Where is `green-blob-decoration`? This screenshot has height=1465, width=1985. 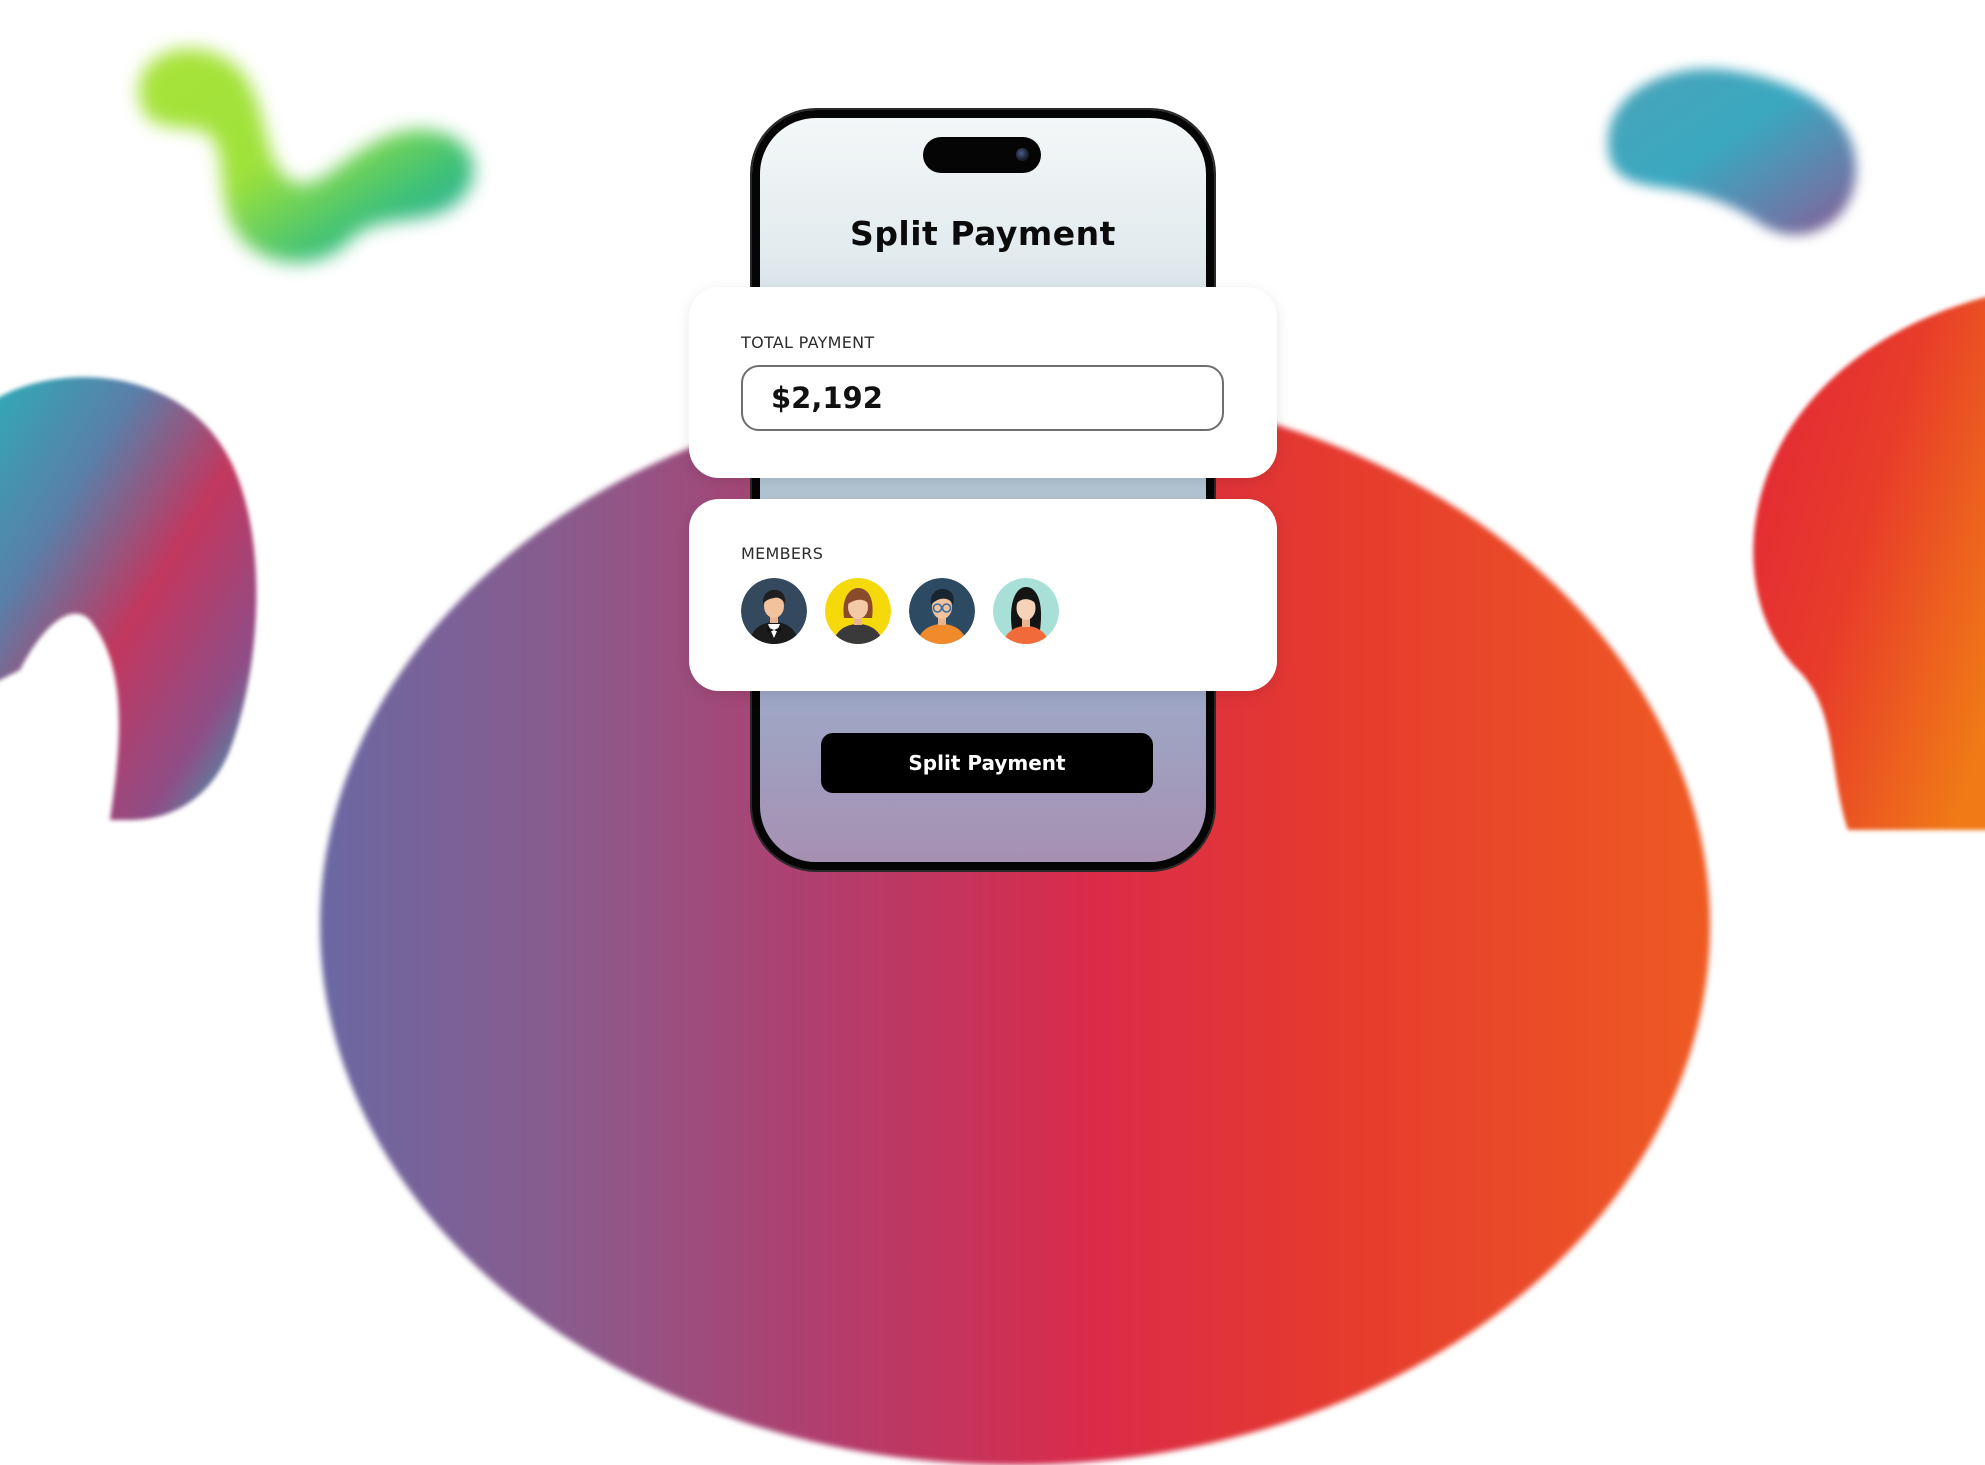 green-blob-decoration is located at coordinates (306, 155).